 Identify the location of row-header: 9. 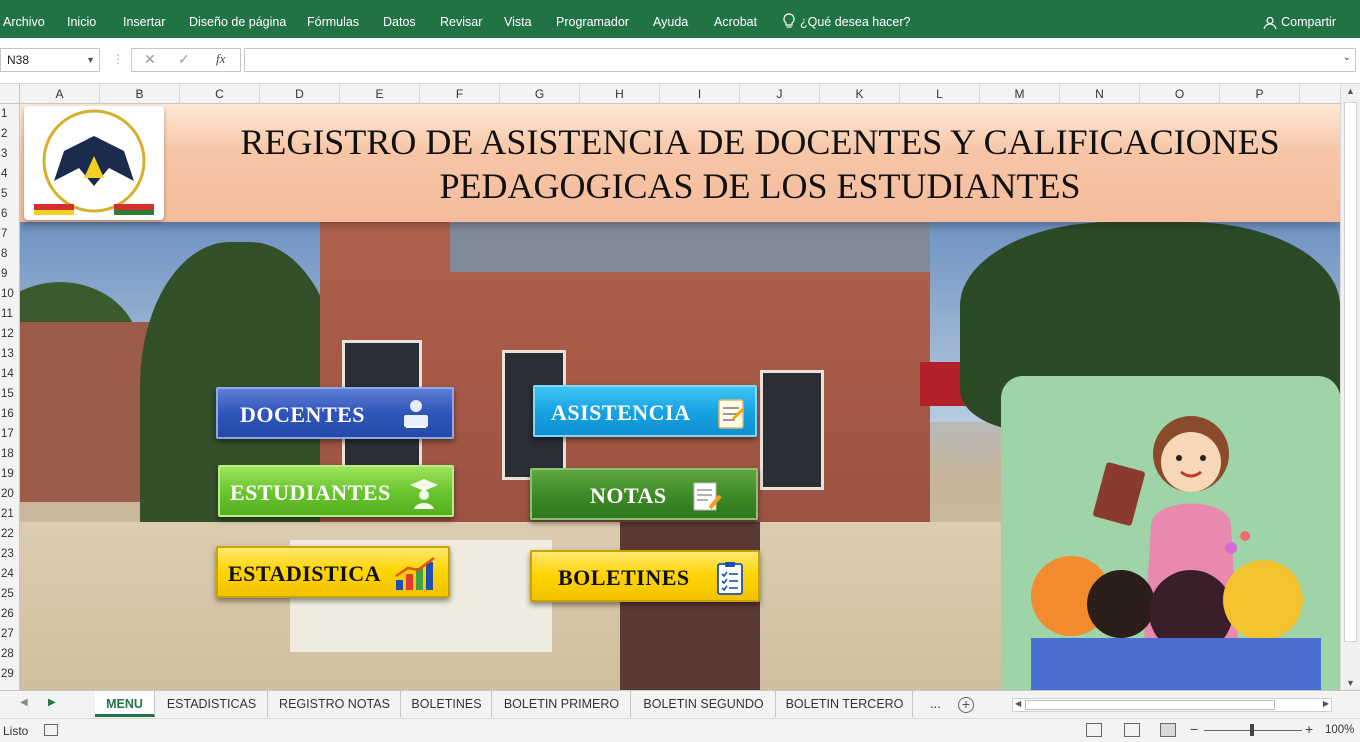
(9, 274).